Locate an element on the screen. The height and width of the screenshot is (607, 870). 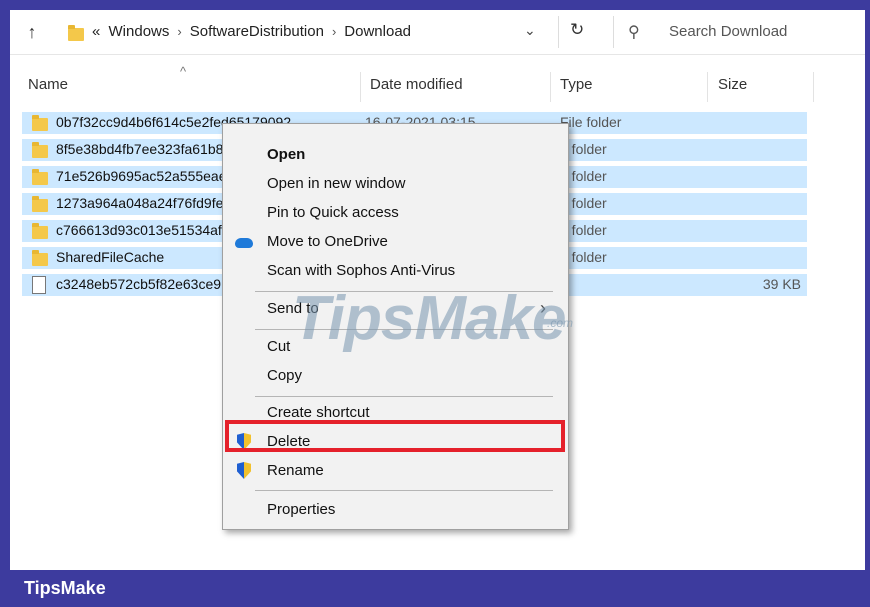
menu-item-label: Scan with Sophos Anti-Virus is located at coordinates (361, 270).